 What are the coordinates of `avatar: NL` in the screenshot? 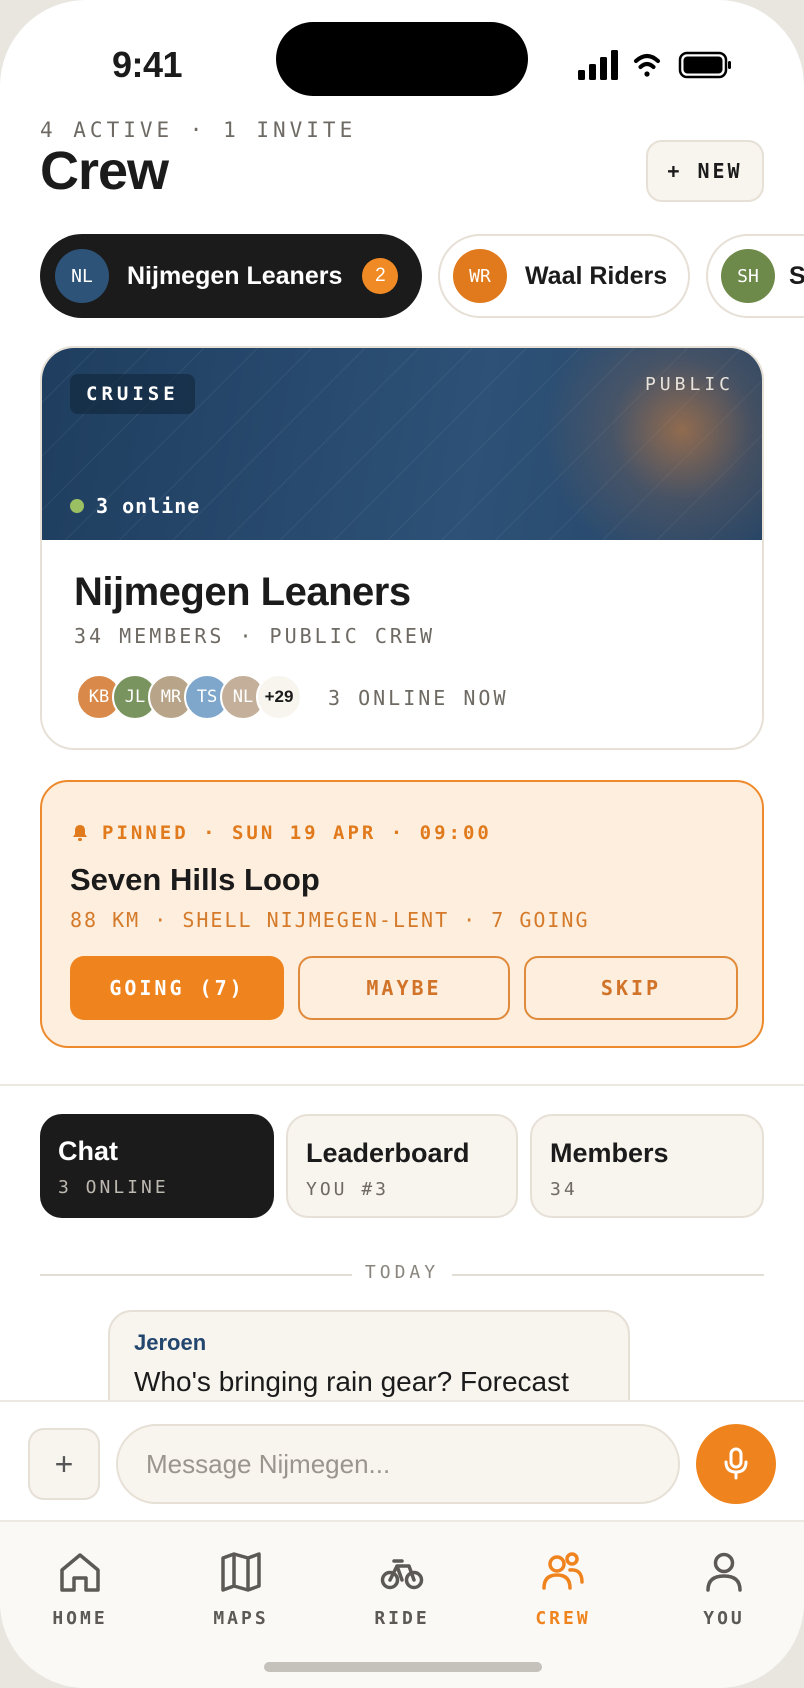 It's located at (82, 276).